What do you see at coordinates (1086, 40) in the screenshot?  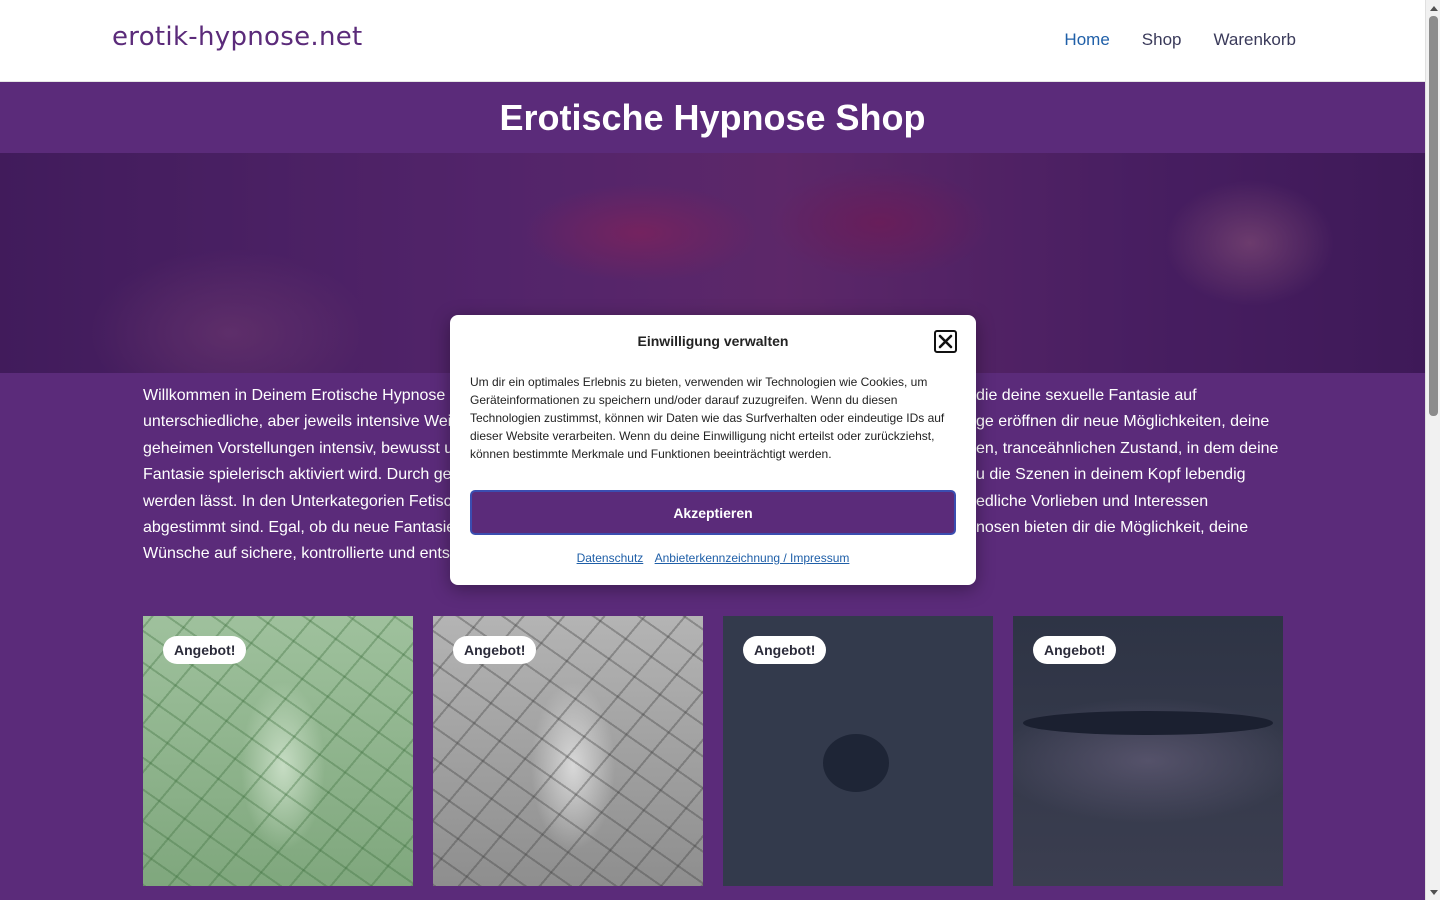 I see `nav-home: Home` at bounding box center [1086, 40].